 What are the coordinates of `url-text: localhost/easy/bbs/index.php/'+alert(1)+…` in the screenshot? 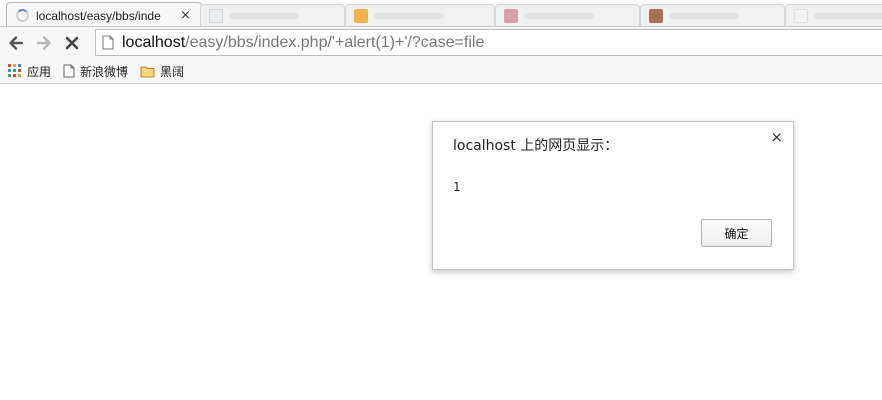 It's located at (303, 43).